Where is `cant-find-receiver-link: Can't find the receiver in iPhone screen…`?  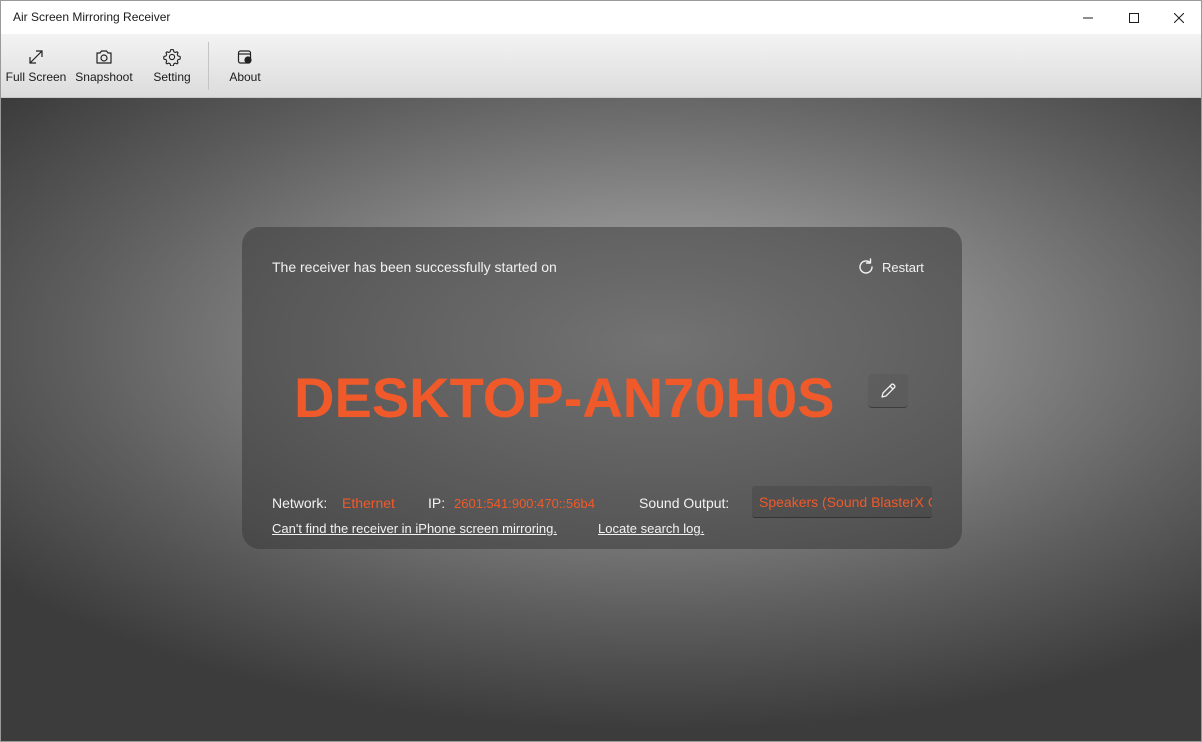
cant-find-receiver-link: Can't find the receiver in iPhone screen… is located at coordinates (414, 528).